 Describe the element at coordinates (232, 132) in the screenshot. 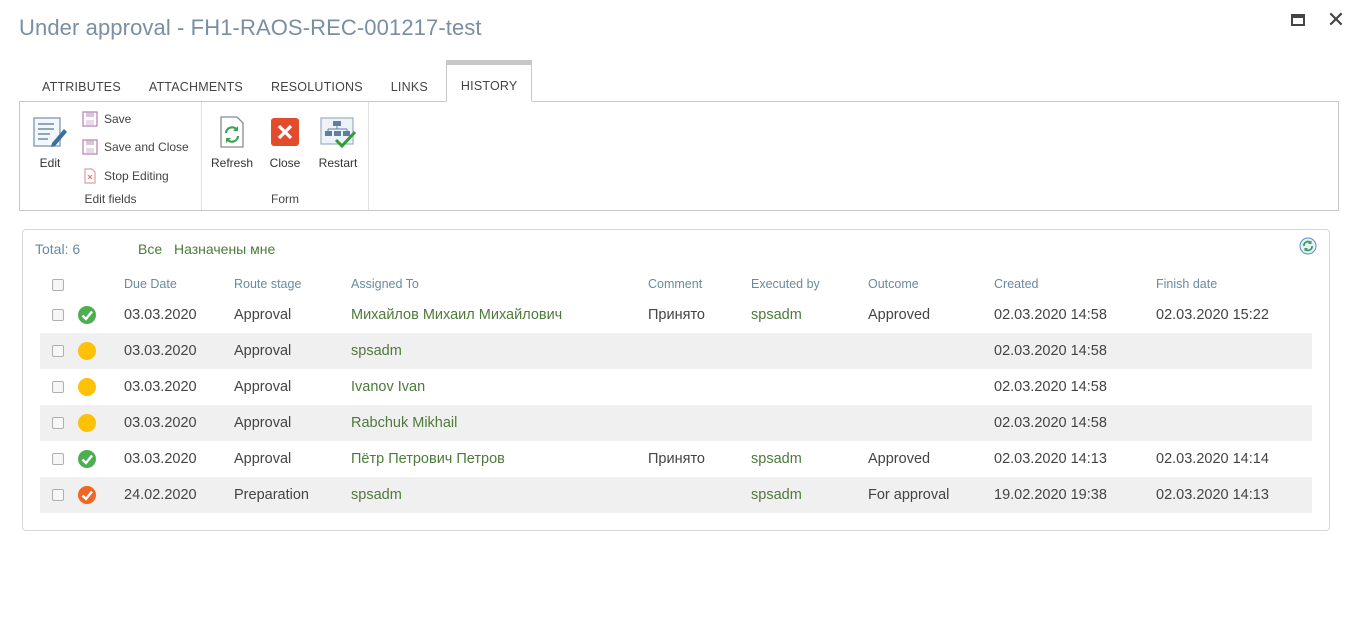

I see `refresh-doc-icon` at that location.